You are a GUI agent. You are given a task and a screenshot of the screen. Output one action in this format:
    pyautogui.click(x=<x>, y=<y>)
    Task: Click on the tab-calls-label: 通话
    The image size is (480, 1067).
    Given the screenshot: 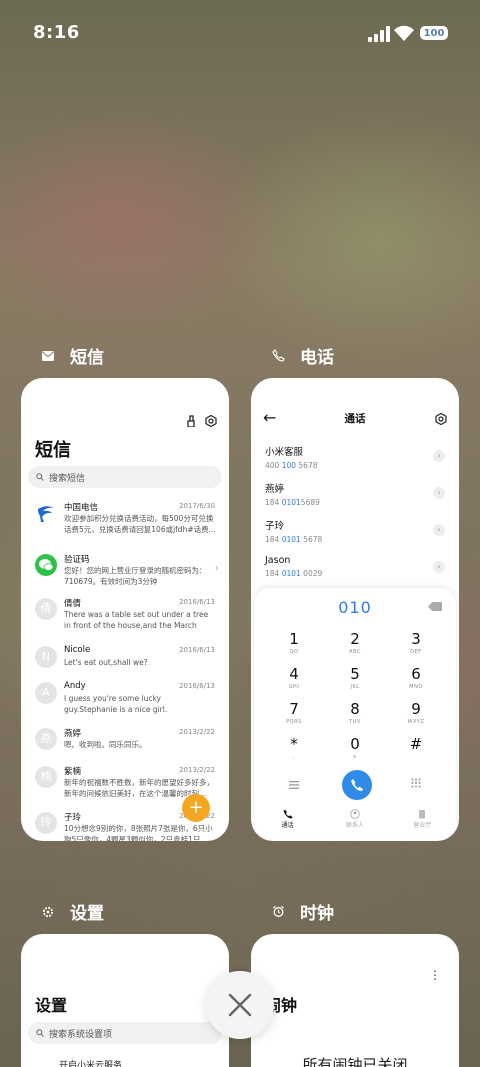 What is the action you would take?
    pyautogui.click(x=287, y=825)
    